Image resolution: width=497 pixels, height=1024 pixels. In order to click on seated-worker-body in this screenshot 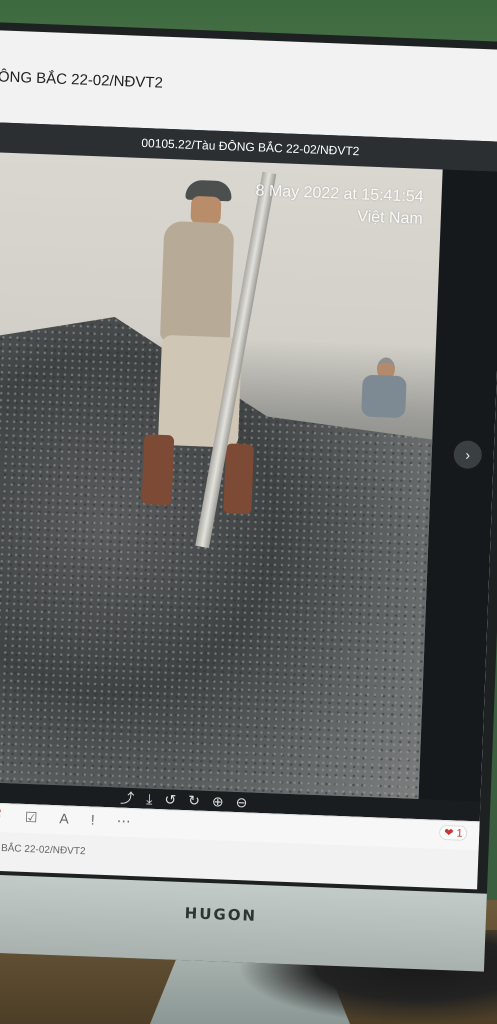, I will do `click(384, 396)`.